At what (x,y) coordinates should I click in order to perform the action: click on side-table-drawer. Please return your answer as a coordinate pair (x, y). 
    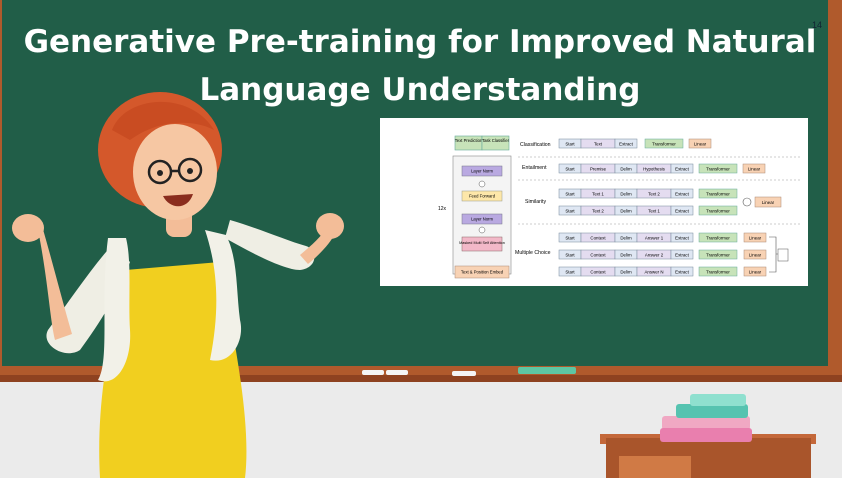
    Looking at the image, I should click on (655, 467).